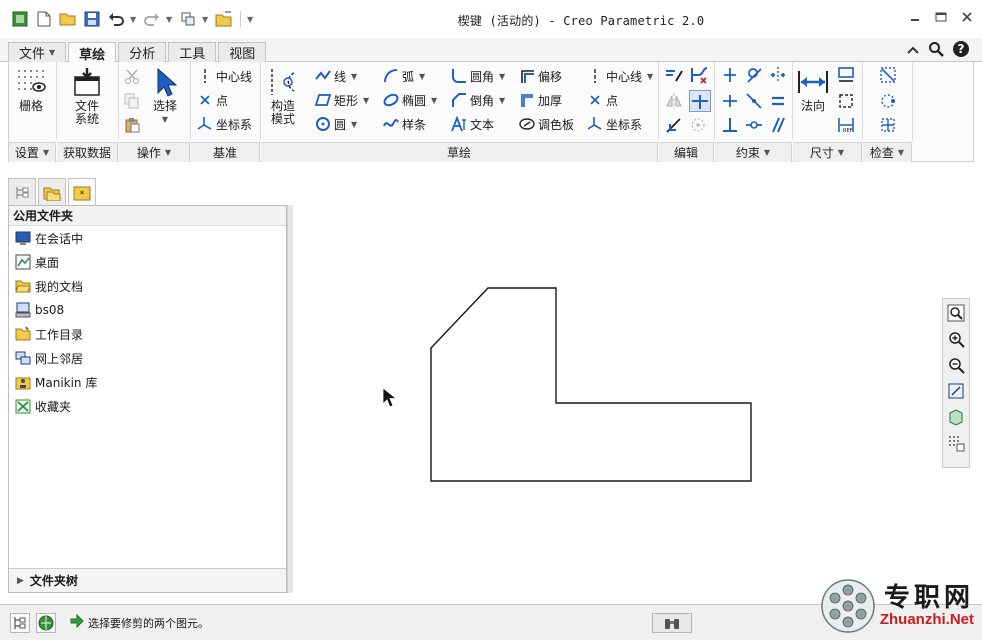 The height and width of the screenshot is (640, 982). I want to click on toggle-navigator-icon, so click(20, 623).